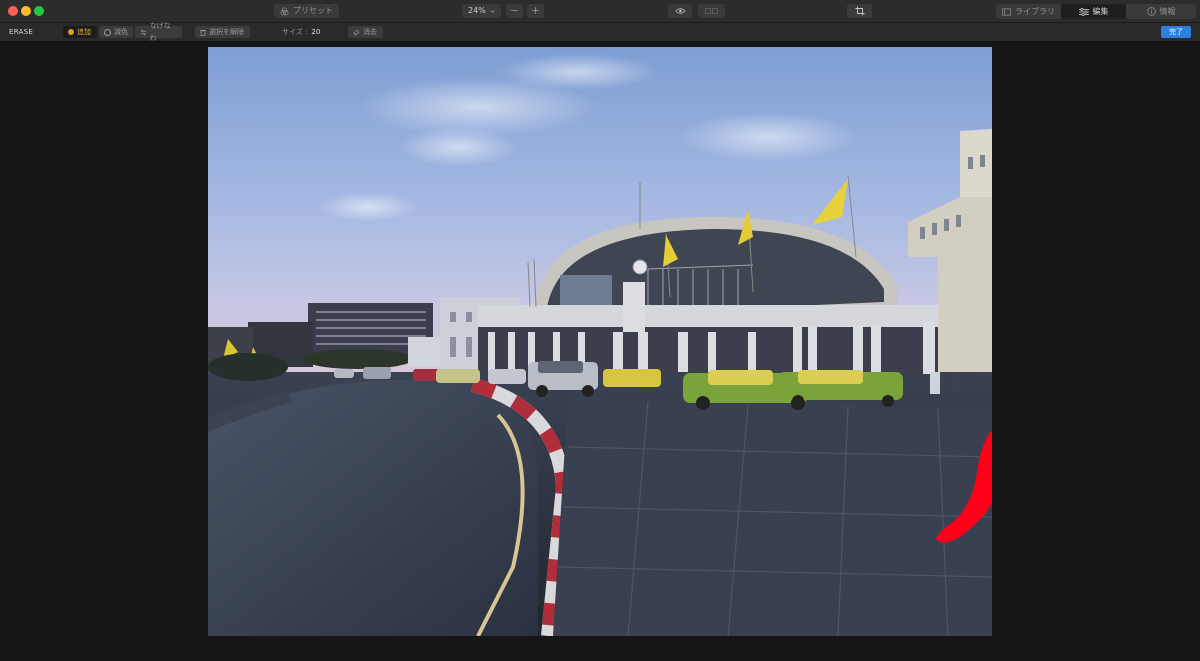 This screenshot has width=1200, height=661. Describe the element at coordinates (477, 10) in the screenshot. I see `zoom-value: 24%` at that location.